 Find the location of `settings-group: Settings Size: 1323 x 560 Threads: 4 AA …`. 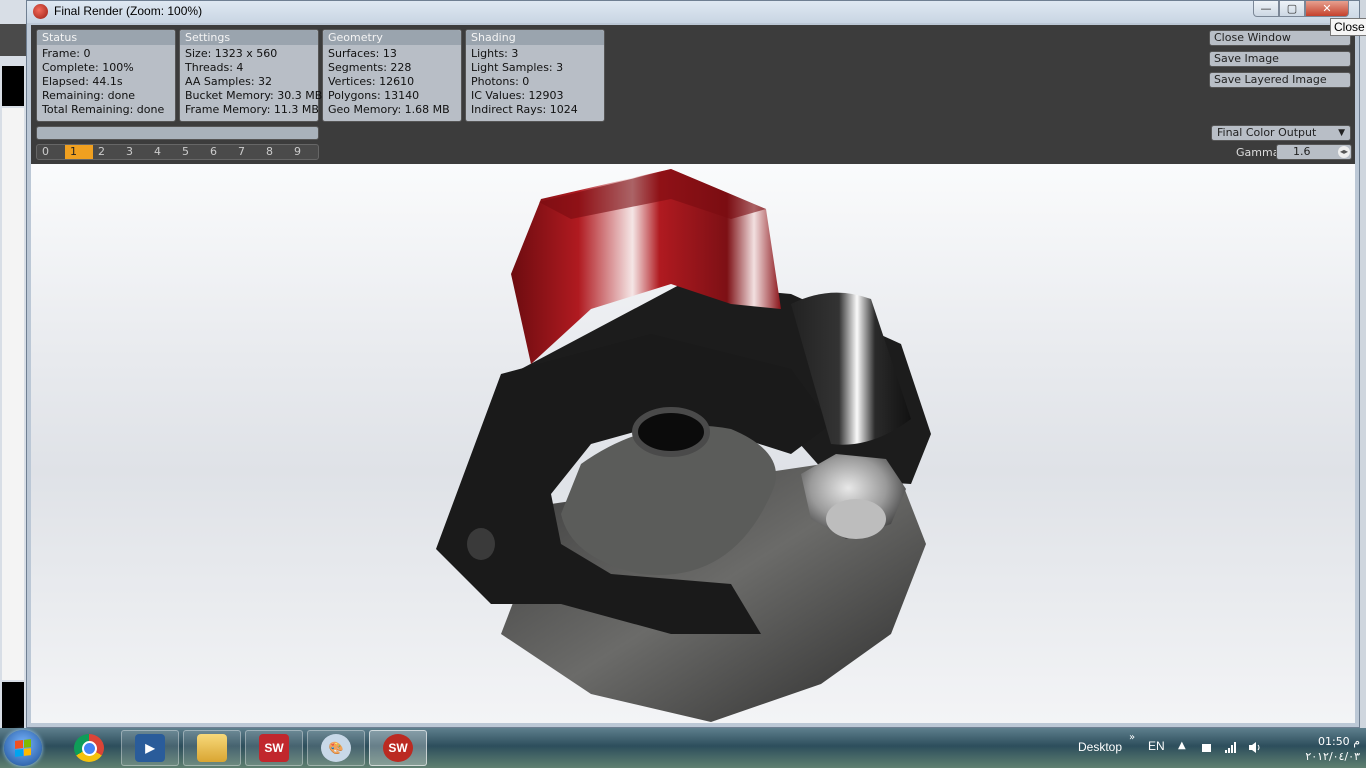

settings-group: Settings Size: 1323 x 560 Threads: 4 AA … is located at coordinates (251, 75).